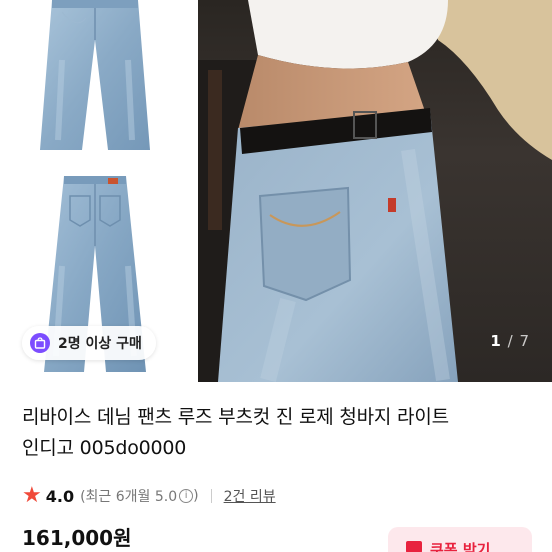  What do you see at coordinates (460, 539) in the screenshot?
I see `coupon-button: 쿠폰 받기` at bounding box center [460, 539].